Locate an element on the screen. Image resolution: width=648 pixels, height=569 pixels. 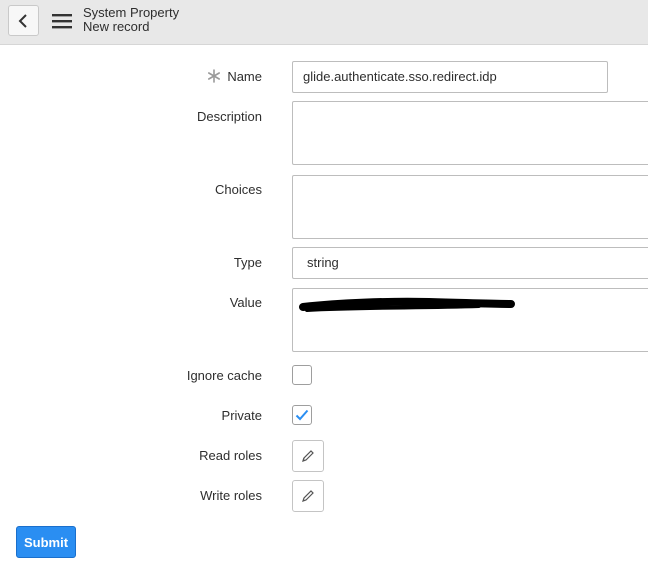
write-roles-label: Write roles is located at coordinates (231, 495).